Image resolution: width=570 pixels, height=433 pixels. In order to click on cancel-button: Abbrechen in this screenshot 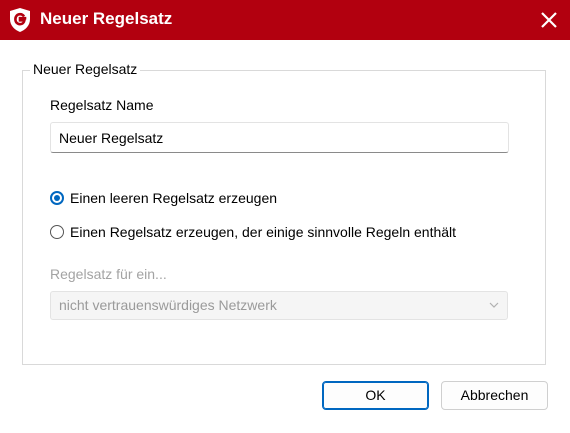, I will do `click(494, 395)`.